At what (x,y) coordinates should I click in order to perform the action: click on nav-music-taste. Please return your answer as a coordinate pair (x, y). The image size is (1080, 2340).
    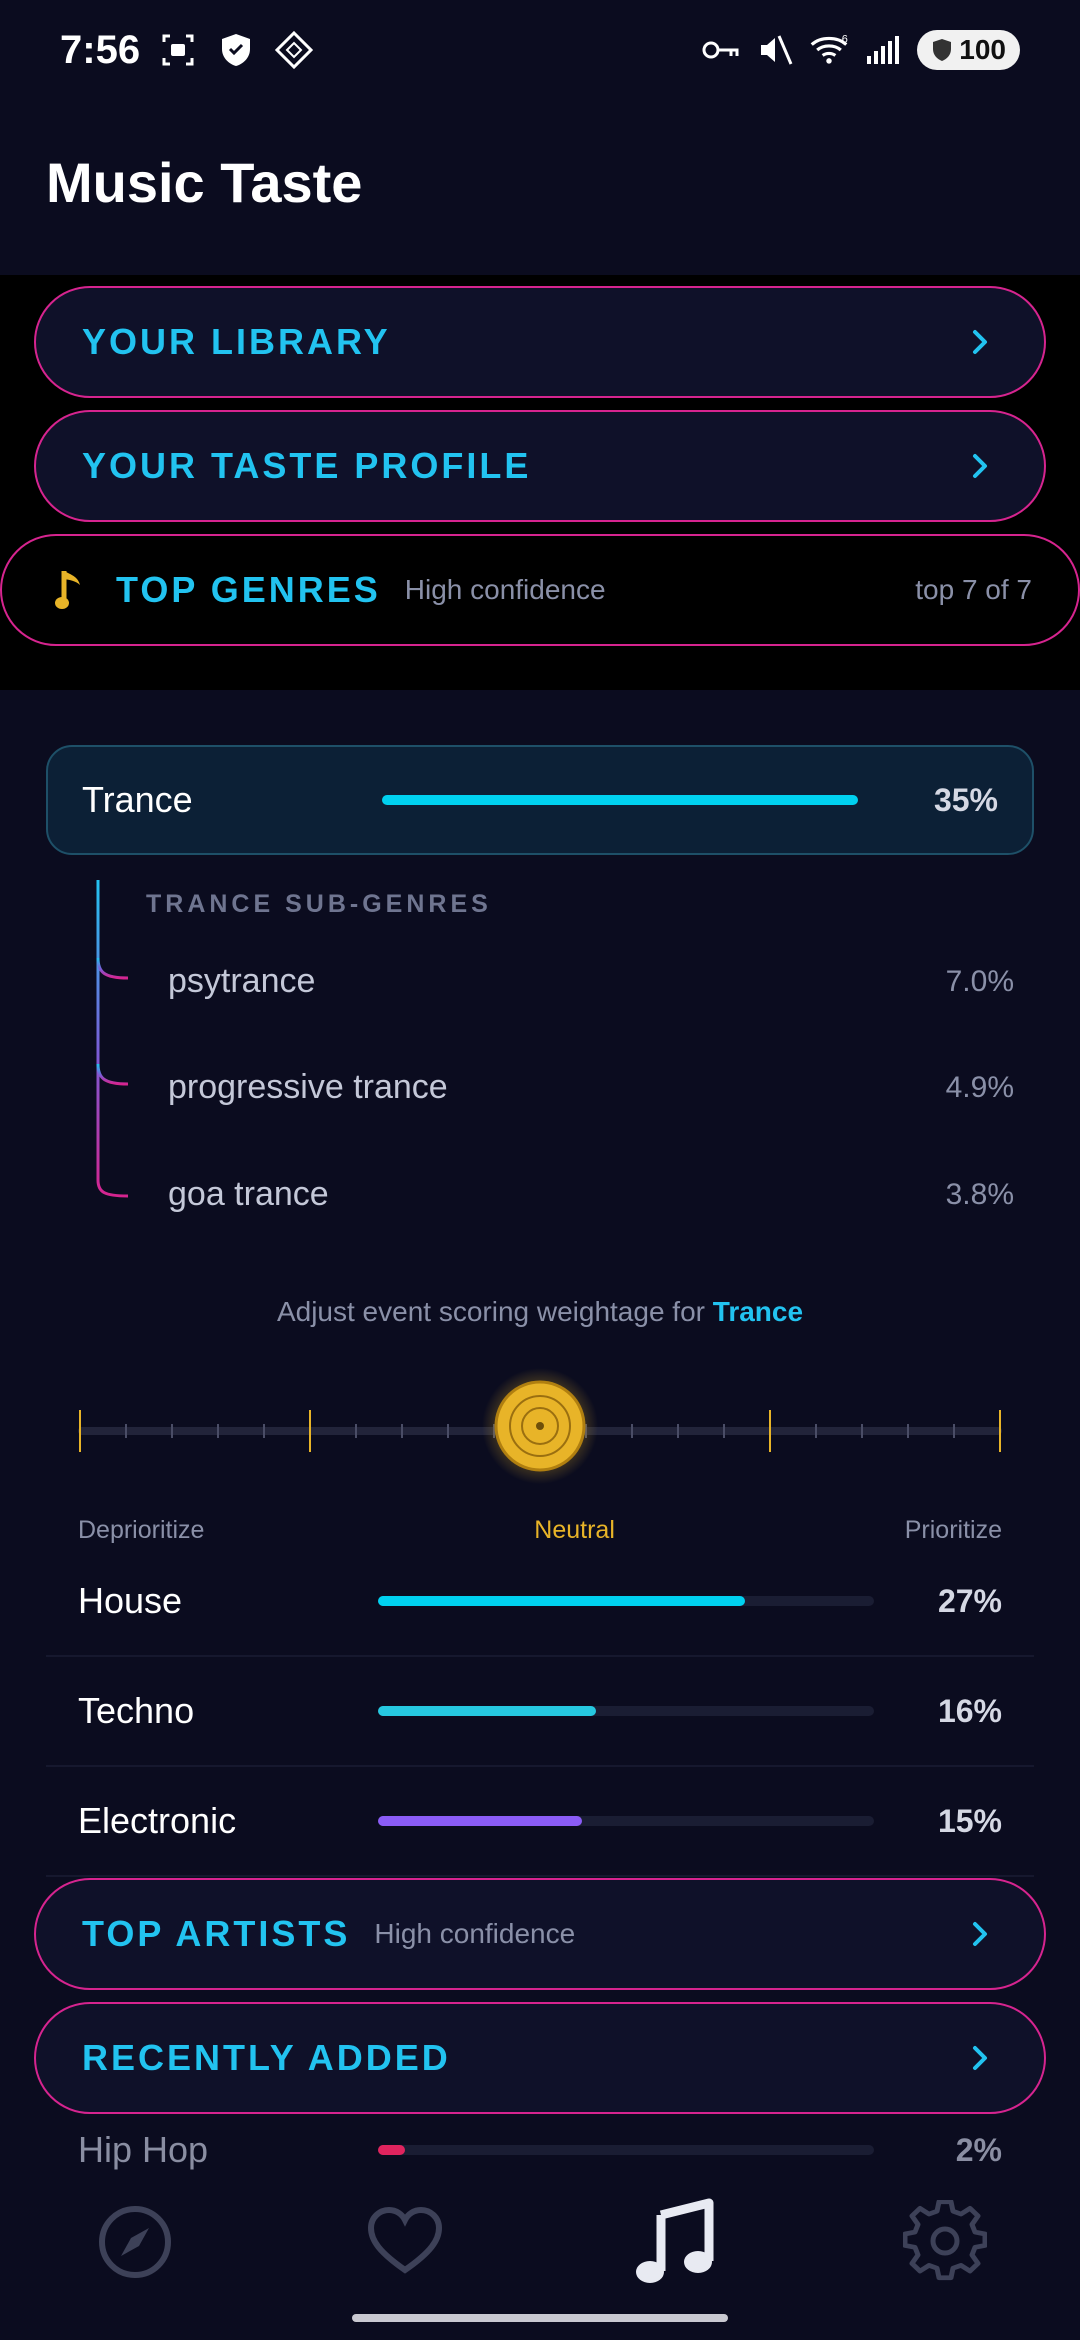
    Looking at the image, I should click on (675, 2242).